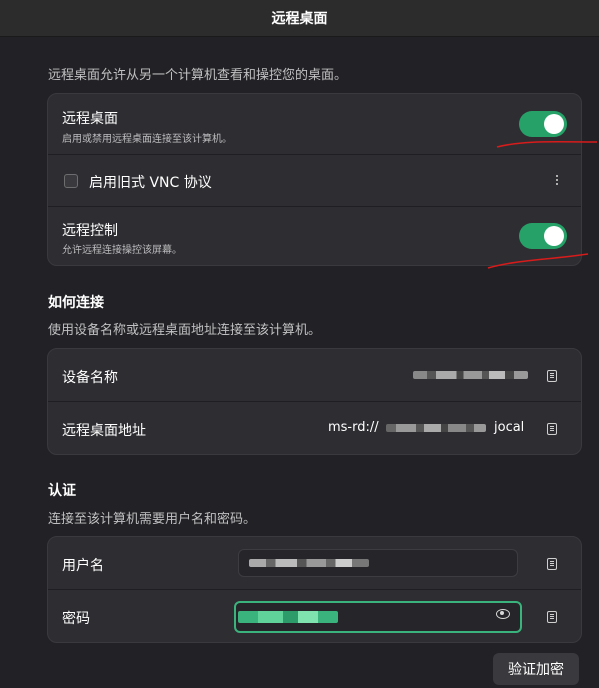 Image resolution: width=599 pixels, height=688 pixels. Describe the element at coordinates (509, 427) in the screenshot. I see `address-value-suffix: jocal` at that location.